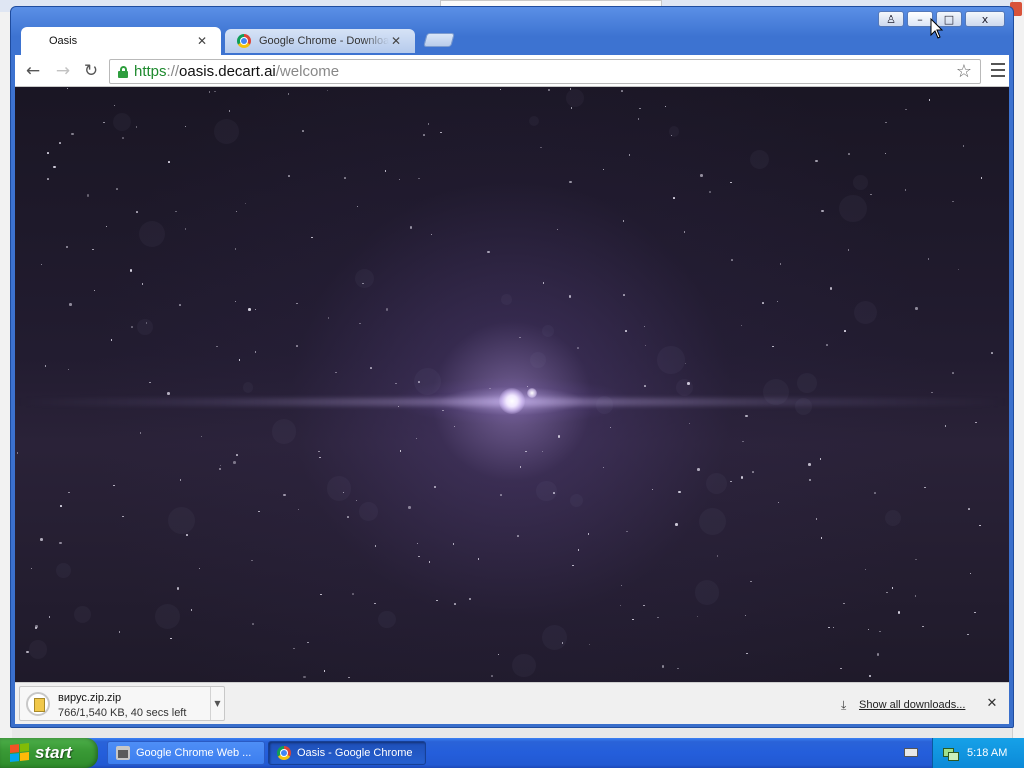  Describe the element at coordinates (63, 71) in the screenshot. I see `forward-button: →` at that location.